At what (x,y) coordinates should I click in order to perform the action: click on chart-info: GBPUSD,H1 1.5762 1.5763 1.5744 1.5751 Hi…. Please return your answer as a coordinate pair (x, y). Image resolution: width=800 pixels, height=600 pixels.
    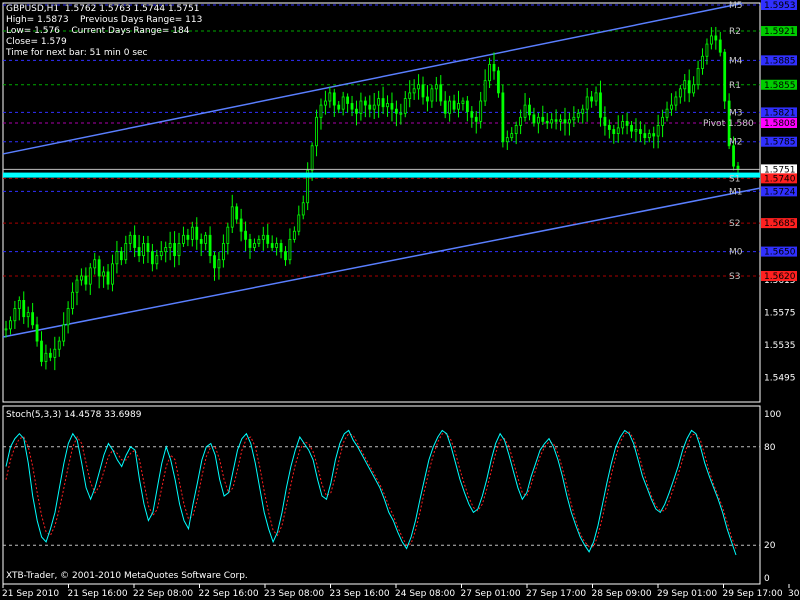
    Looking at the image, I should click on (104, 31).